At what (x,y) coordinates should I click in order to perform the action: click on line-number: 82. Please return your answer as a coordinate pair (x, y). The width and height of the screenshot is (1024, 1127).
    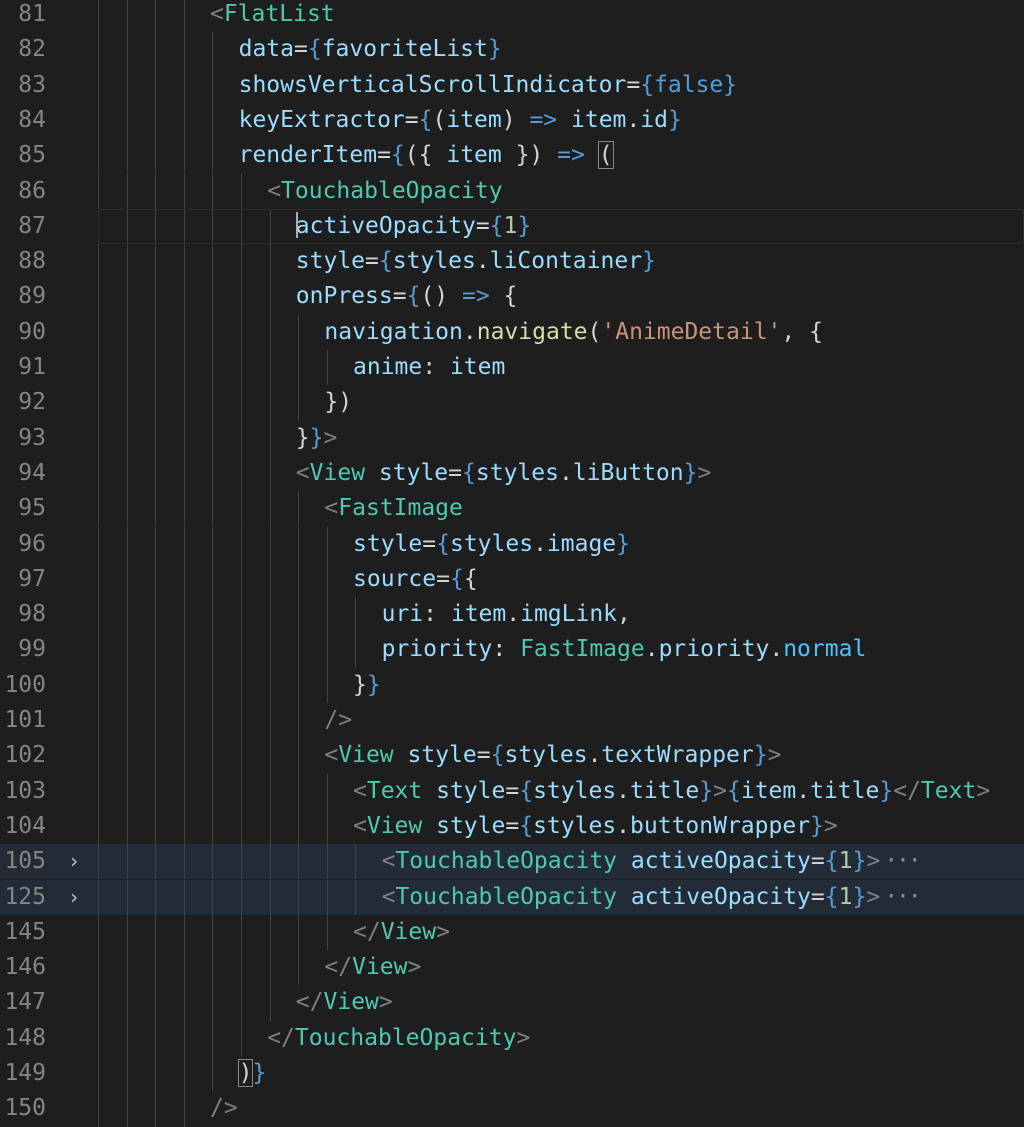
    Looking at the image, I should click on (32, 49).